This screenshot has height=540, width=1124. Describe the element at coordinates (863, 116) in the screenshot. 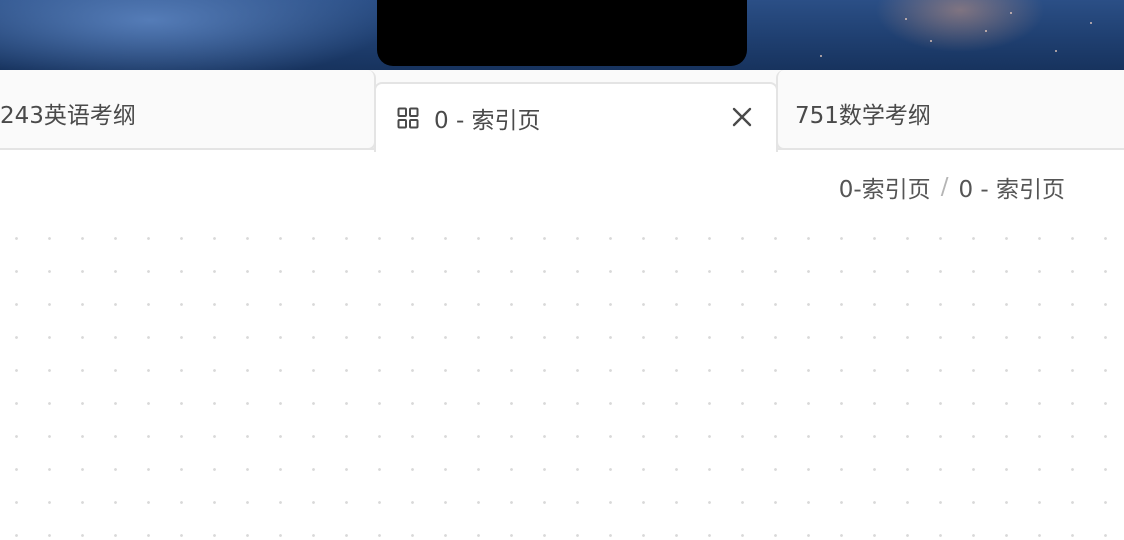

I see `tab-label: 751数学考纲` at that location.